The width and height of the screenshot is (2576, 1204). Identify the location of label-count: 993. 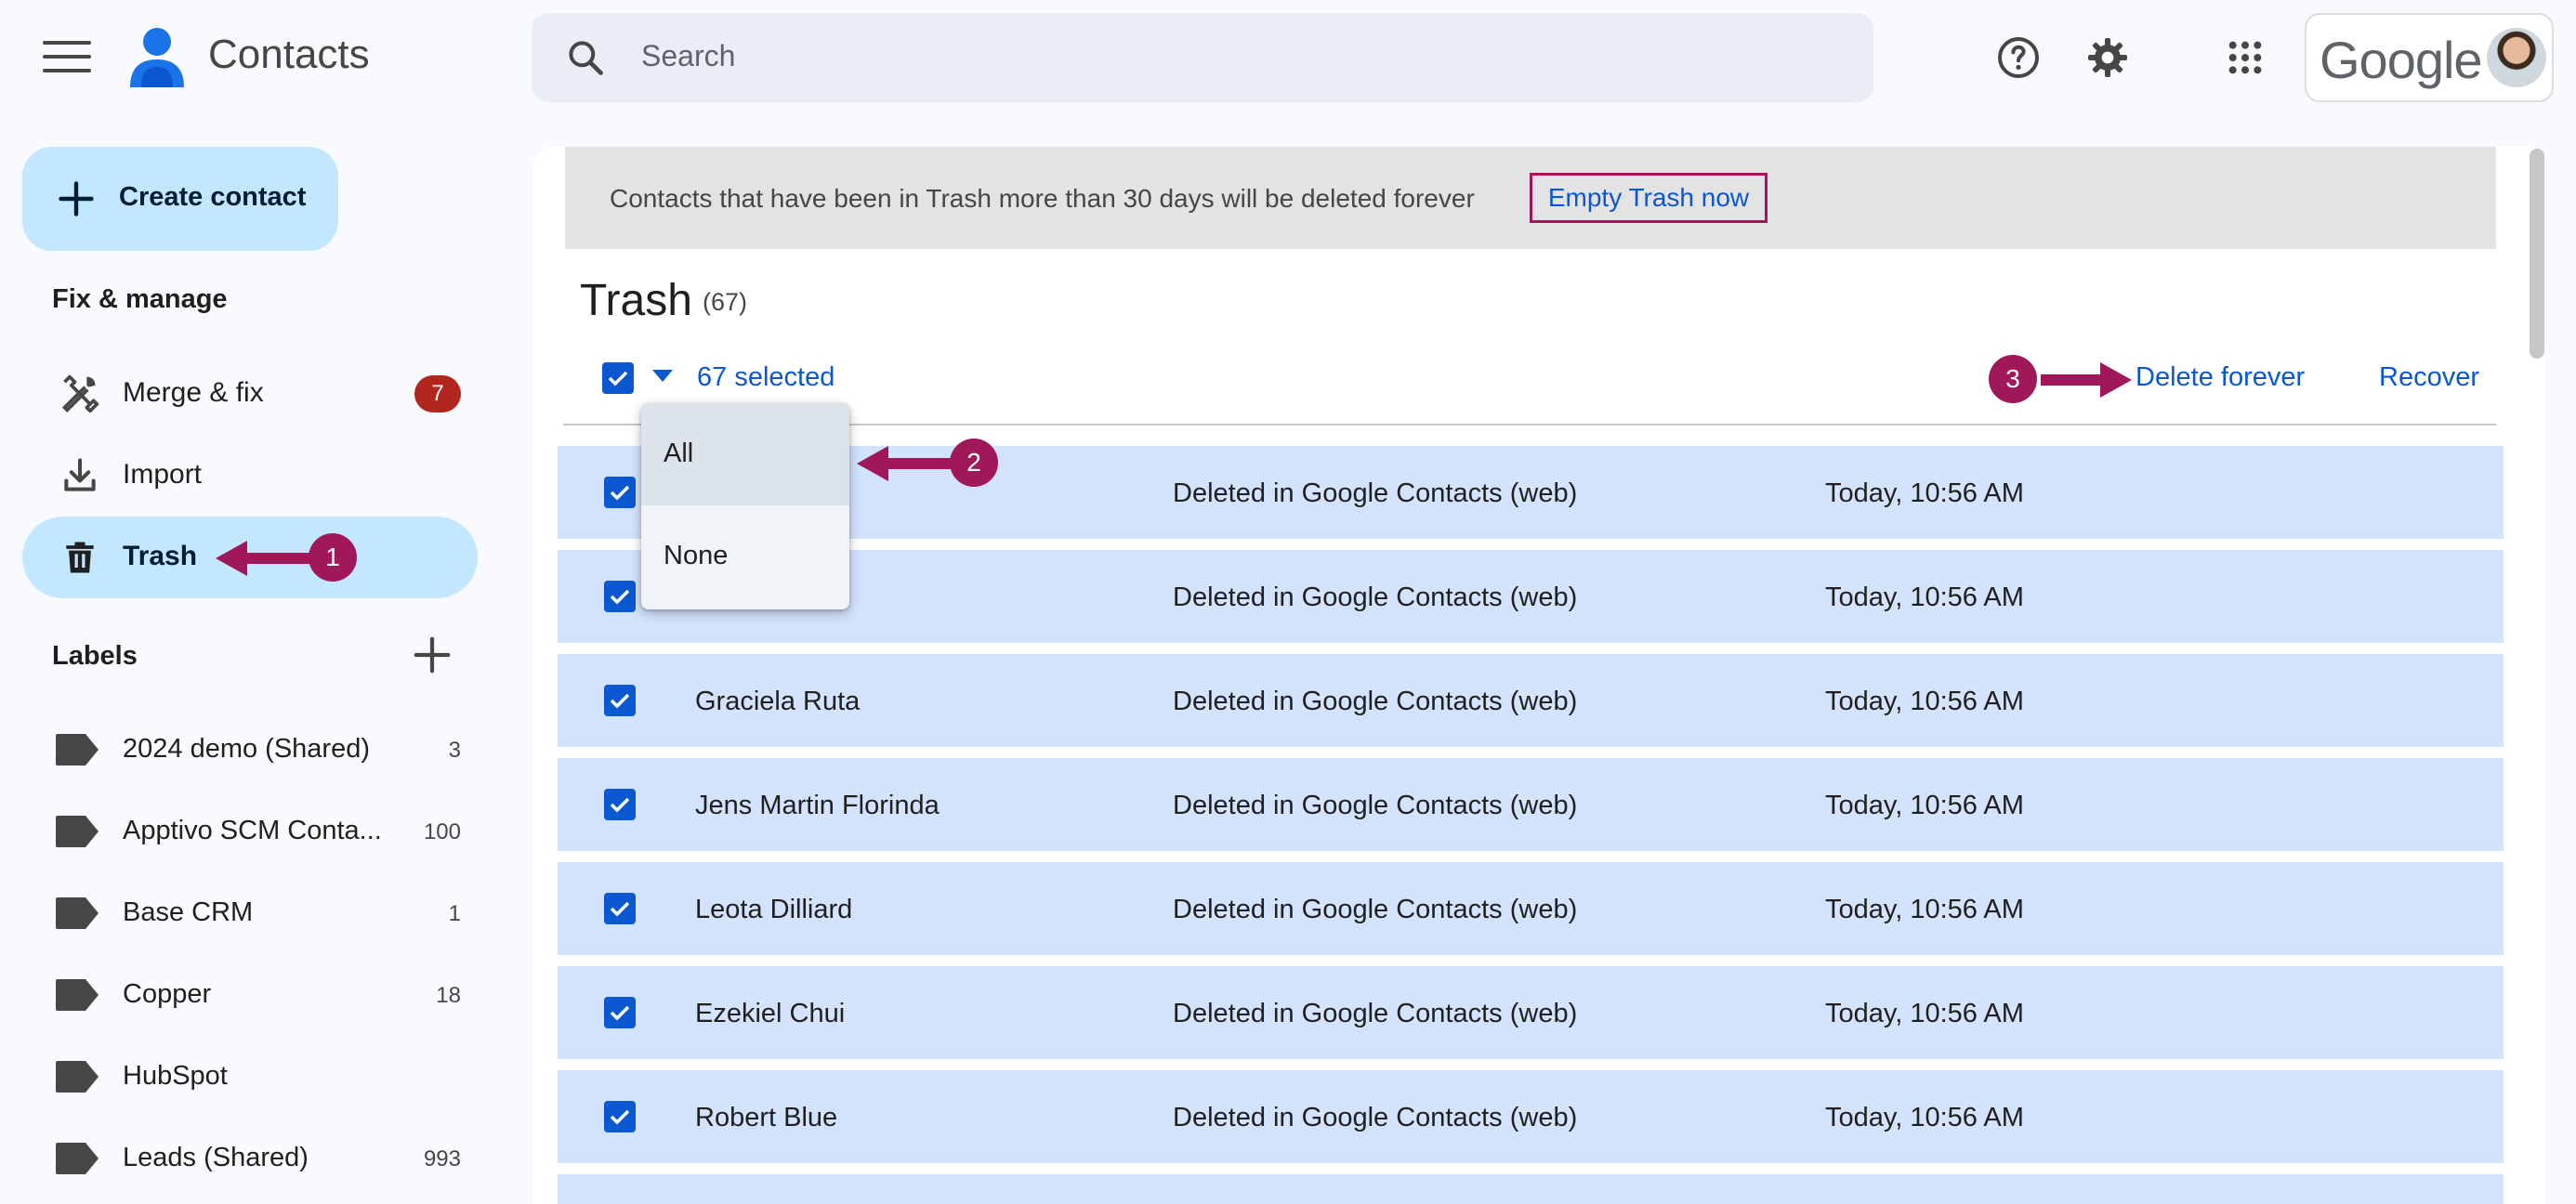
(442, 1158).